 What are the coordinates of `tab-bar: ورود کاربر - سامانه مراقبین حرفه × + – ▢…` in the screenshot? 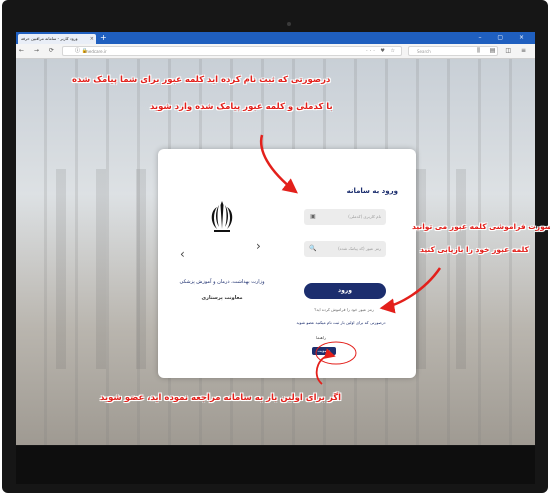 It's located at (275, 38).